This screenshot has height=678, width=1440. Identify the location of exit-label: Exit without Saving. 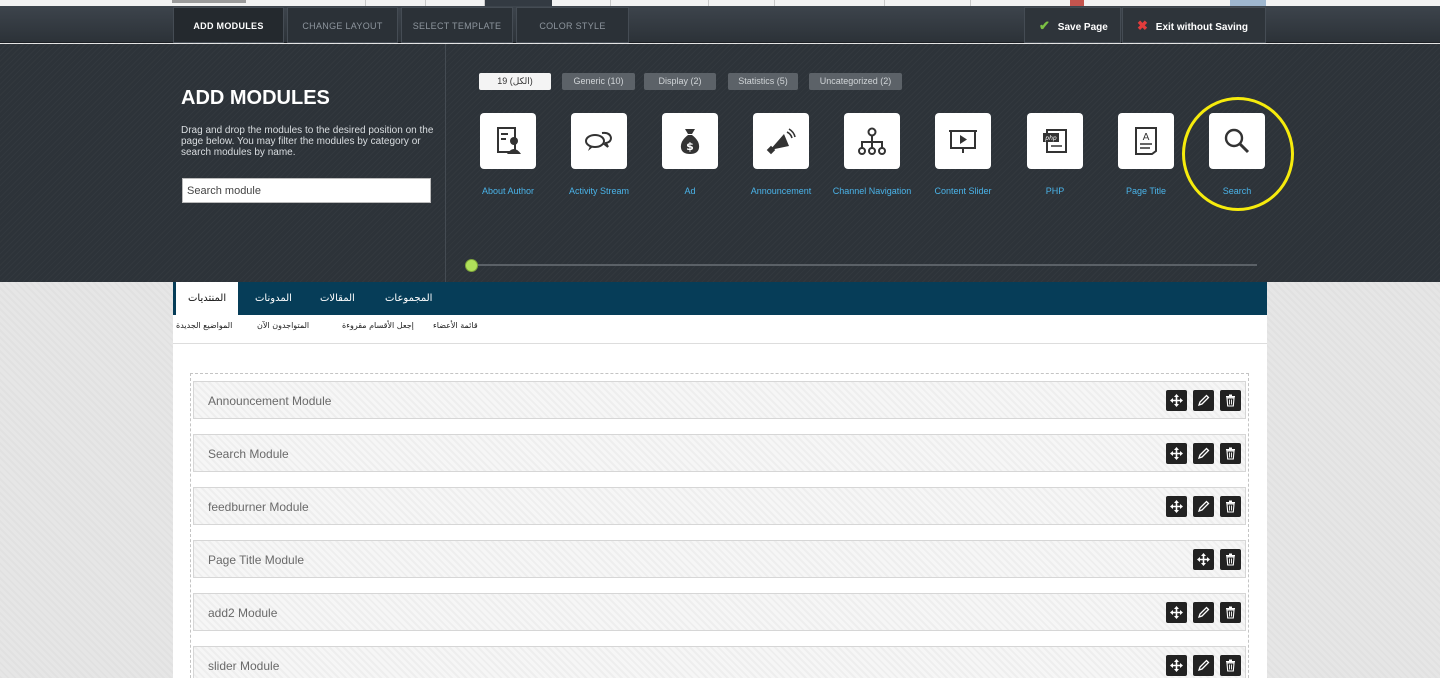
(1202, 27).